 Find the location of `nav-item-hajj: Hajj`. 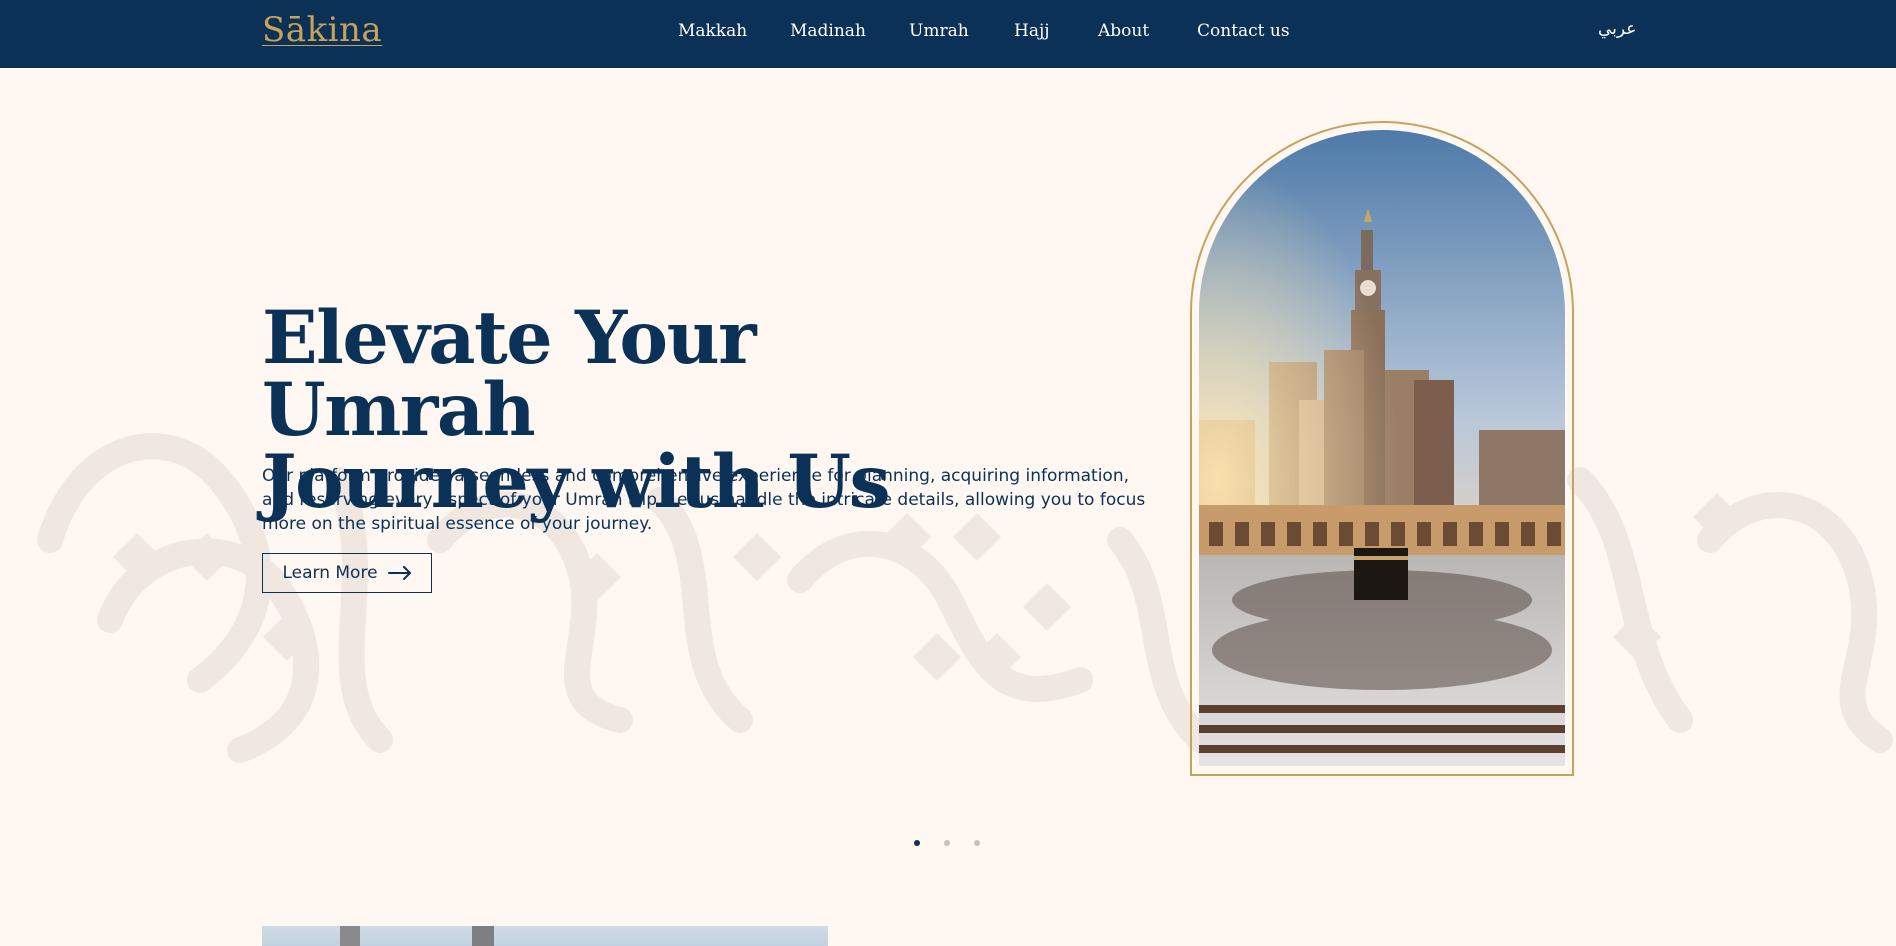

nav-item-hajj: Hajj is located at coordinates (1032, 31).